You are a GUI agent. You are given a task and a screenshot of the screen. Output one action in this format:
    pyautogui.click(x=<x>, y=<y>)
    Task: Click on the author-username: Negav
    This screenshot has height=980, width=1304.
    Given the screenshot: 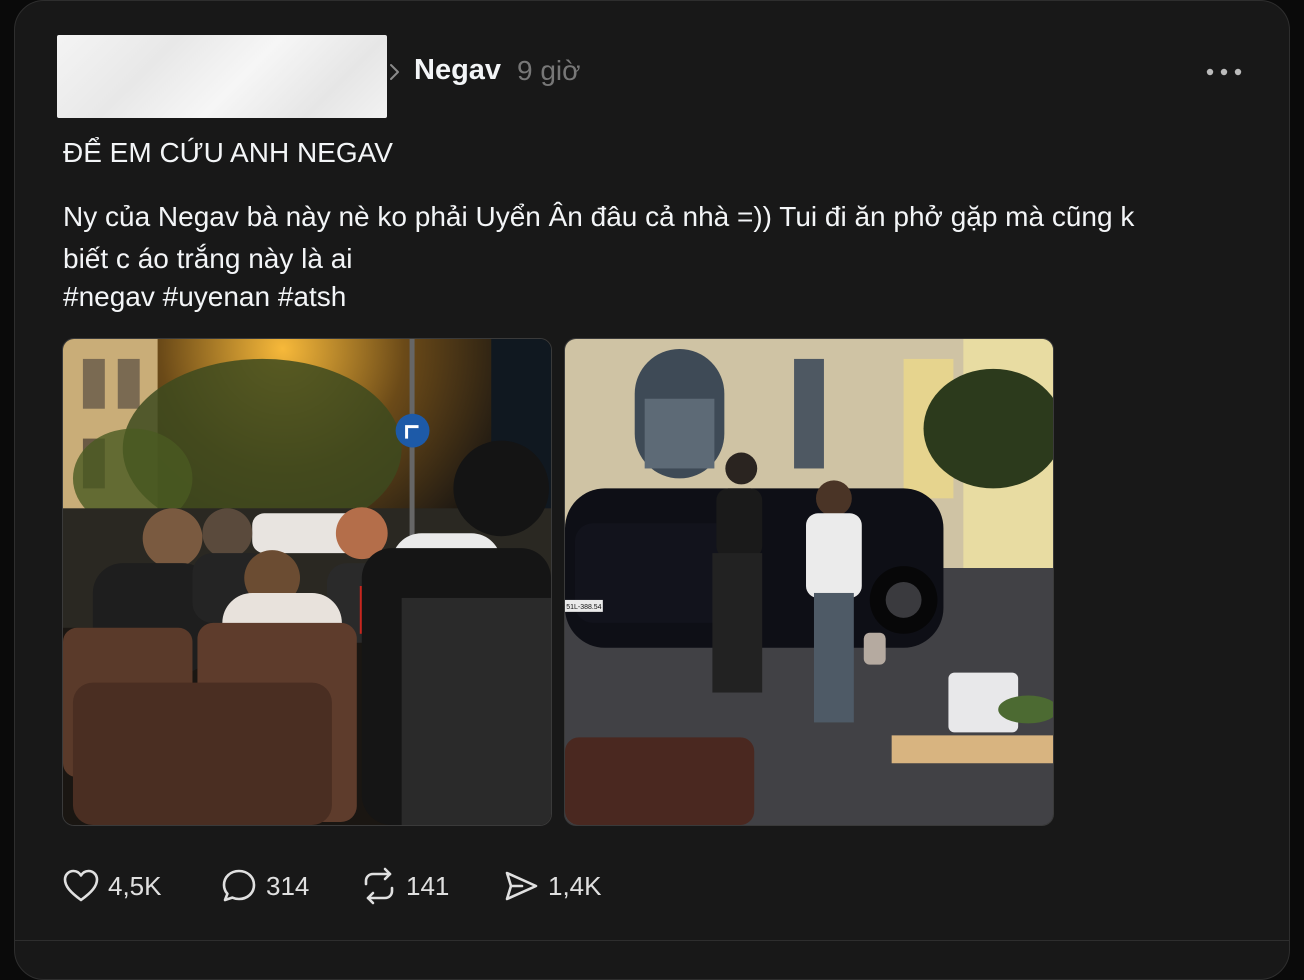 What is the action you would take?
    pyautogui.click(x=457, y=70)
    